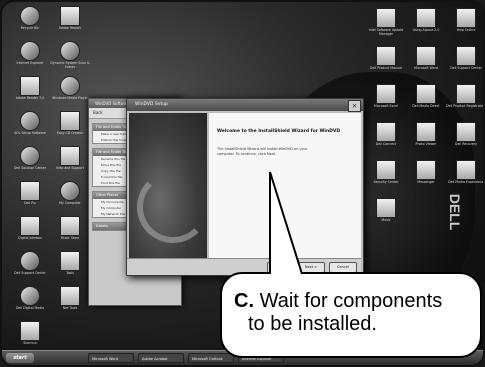 The height and width of the screenshot is (367, 485). What do you see at coordinates (70, 308) in the screenshot?
I see `desktop-icon-label: Net Tools` at bounding box center [70, 308].